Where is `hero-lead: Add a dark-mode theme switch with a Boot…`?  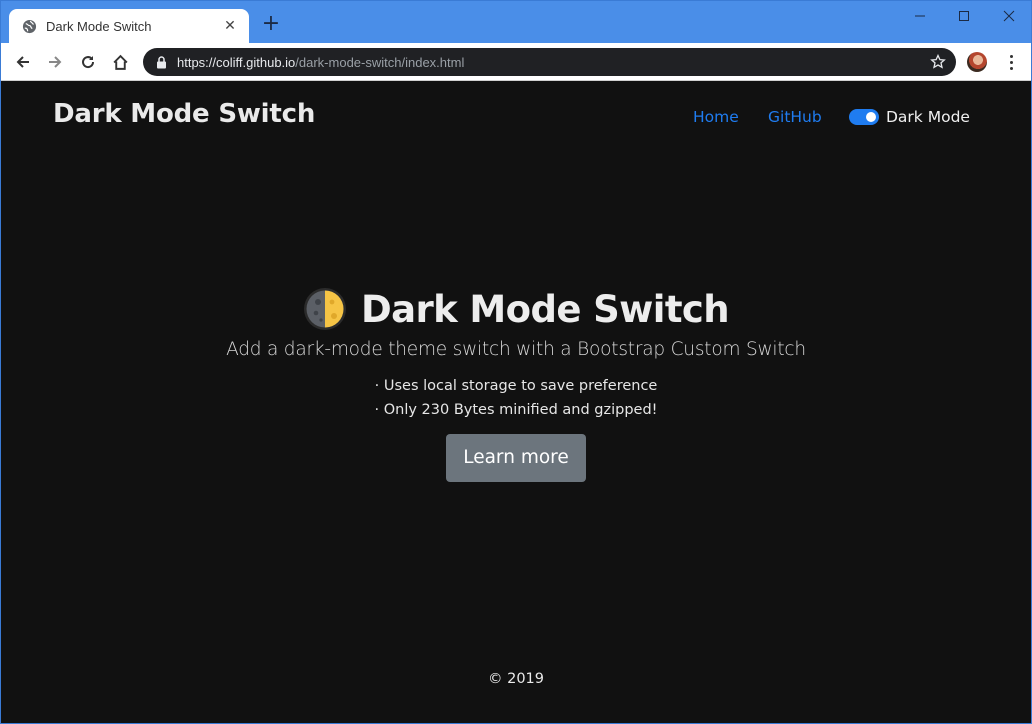
hero-lead: Add a dark-mode theme switch with a Boot… is located at coordinates (516, 349).